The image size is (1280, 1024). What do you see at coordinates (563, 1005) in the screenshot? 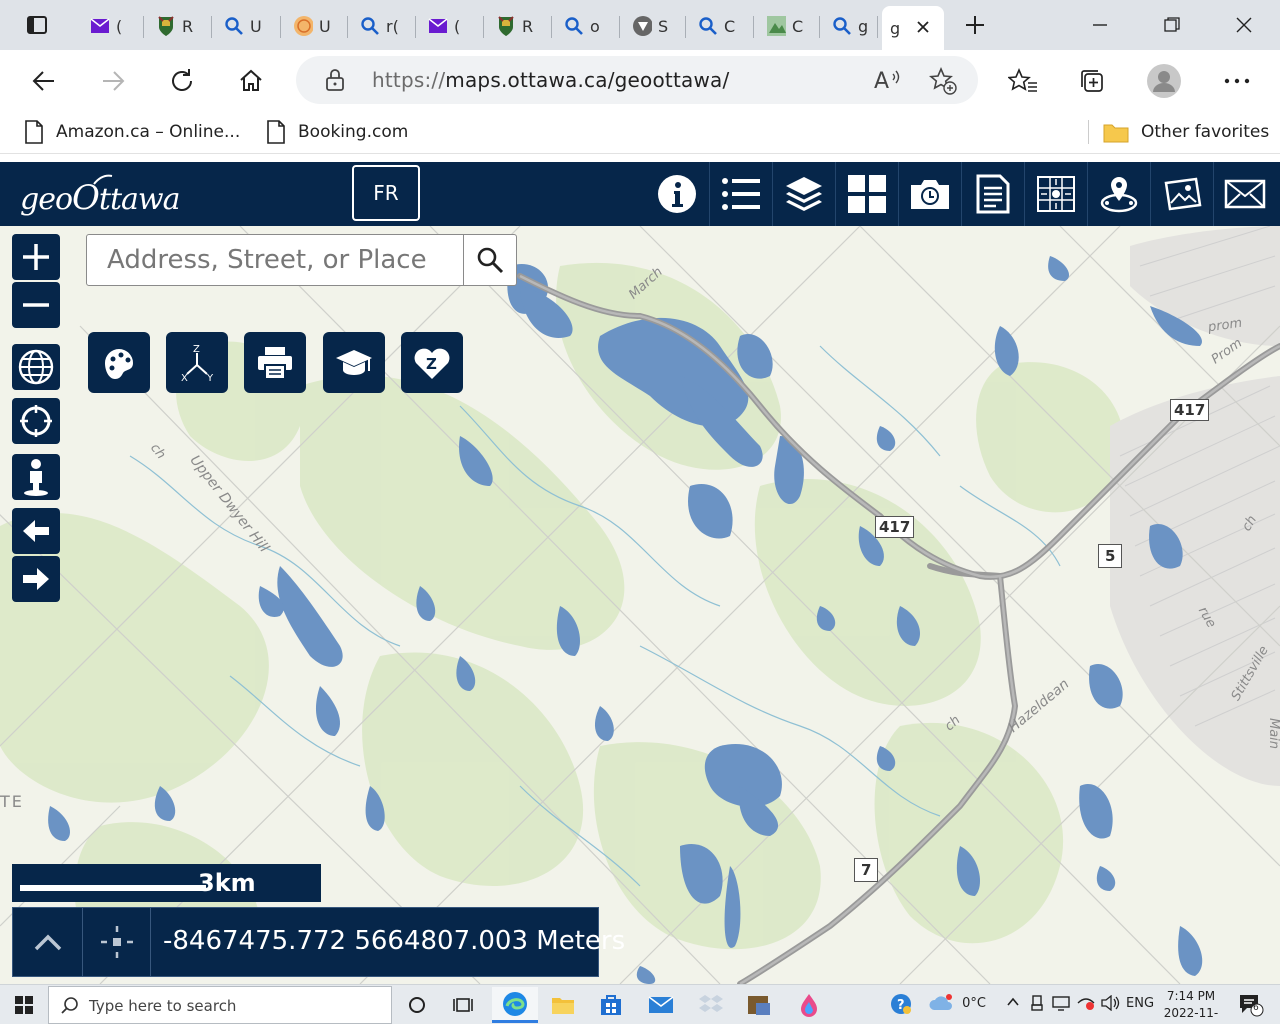
I see `taskbar-file-explorer` at bounding box center [563, 1005].